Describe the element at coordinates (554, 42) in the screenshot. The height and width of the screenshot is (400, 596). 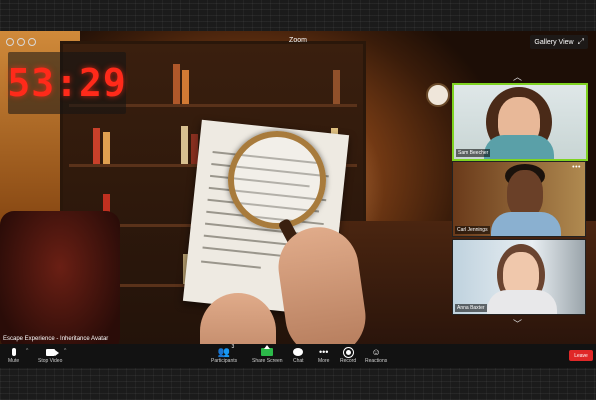
I see `gallery-view-label: Gallery View` at that location.